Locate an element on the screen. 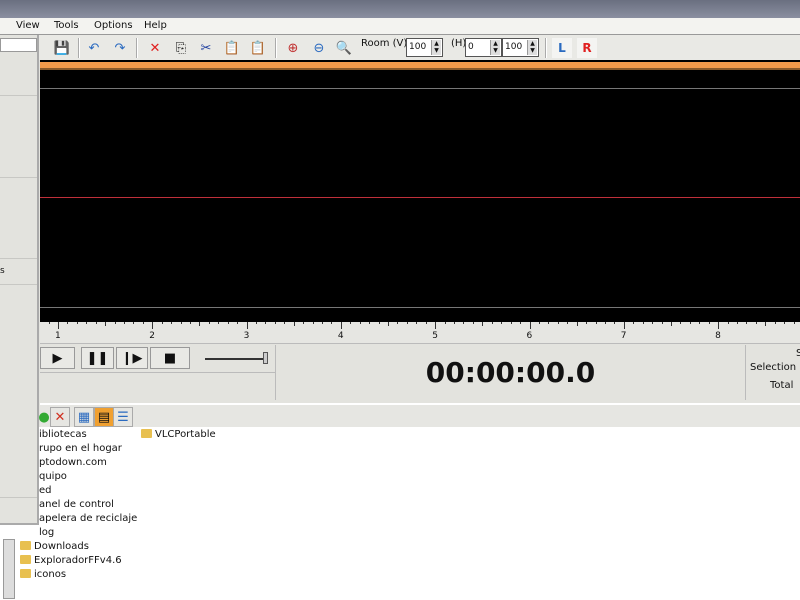 Image resolution: width=800 pixels, height=600 pixels. paste-new-icon: 📋 is located at coordinates (258, 48).